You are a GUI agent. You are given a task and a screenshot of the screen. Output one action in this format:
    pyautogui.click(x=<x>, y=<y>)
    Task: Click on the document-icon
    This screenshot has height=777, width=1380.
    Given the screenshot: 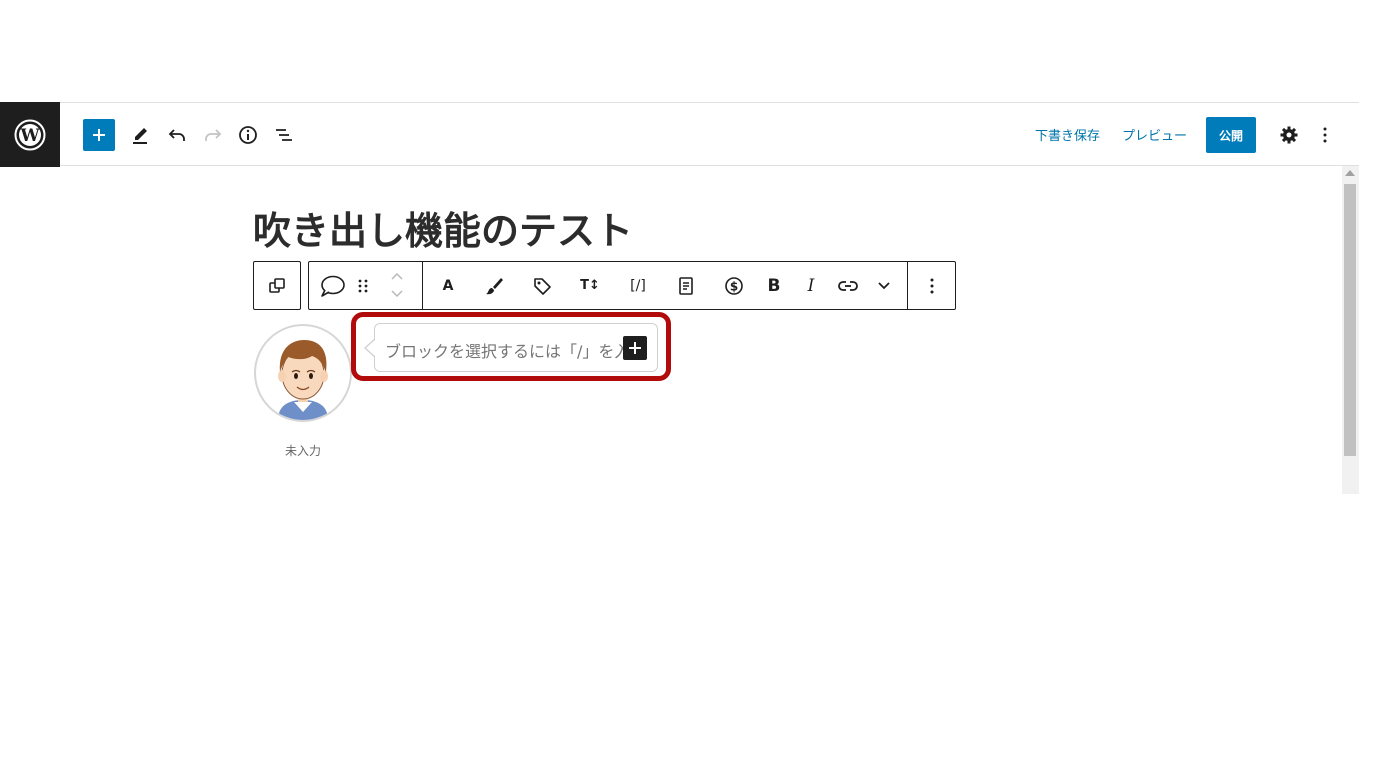 What is the action you would take?
    pyautogui.click(x=686, y=285)
    